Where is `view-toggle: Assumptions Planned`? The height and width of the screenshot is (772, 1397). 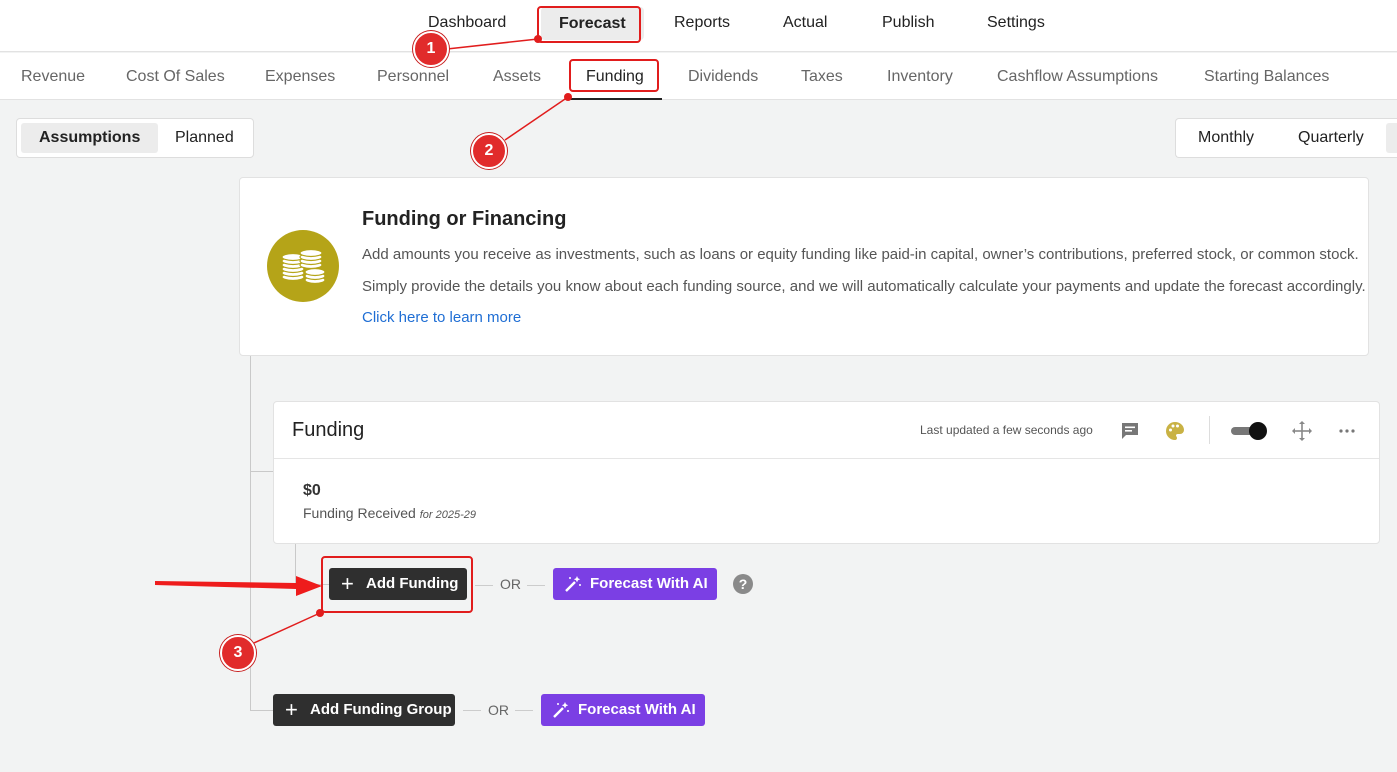 view-toggle: Assumptions Planned is located at coordinates (135, 138).